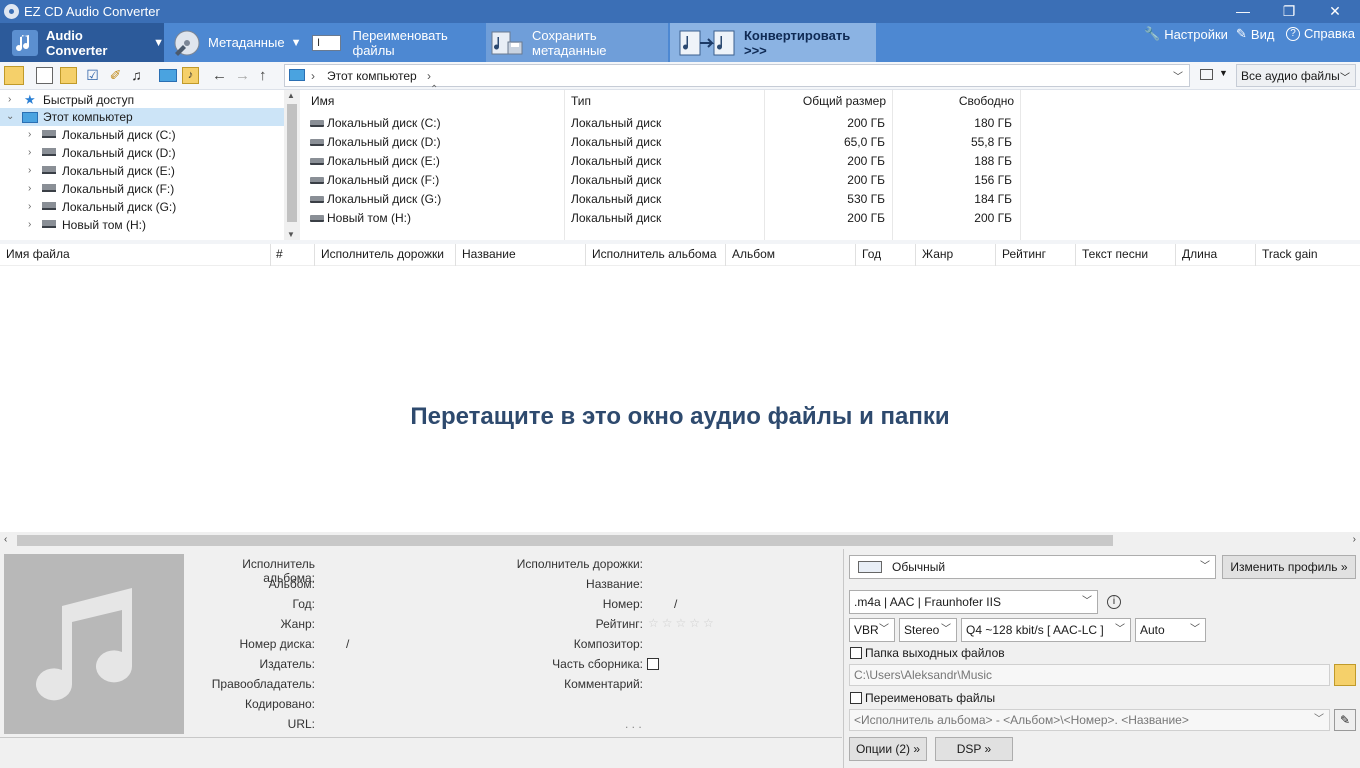  Describe the element at coordinates (10, 117) in the screenshot. I see `chevron-down-icon: ⌄` at that location.